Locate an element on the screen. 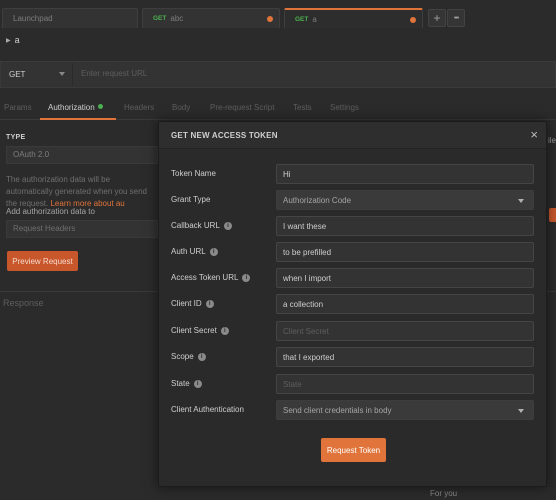 The width and height of the screenshot is (556, 500). grant-type-row: Grant Type Authorization Code is located at coordinates (352, 200).